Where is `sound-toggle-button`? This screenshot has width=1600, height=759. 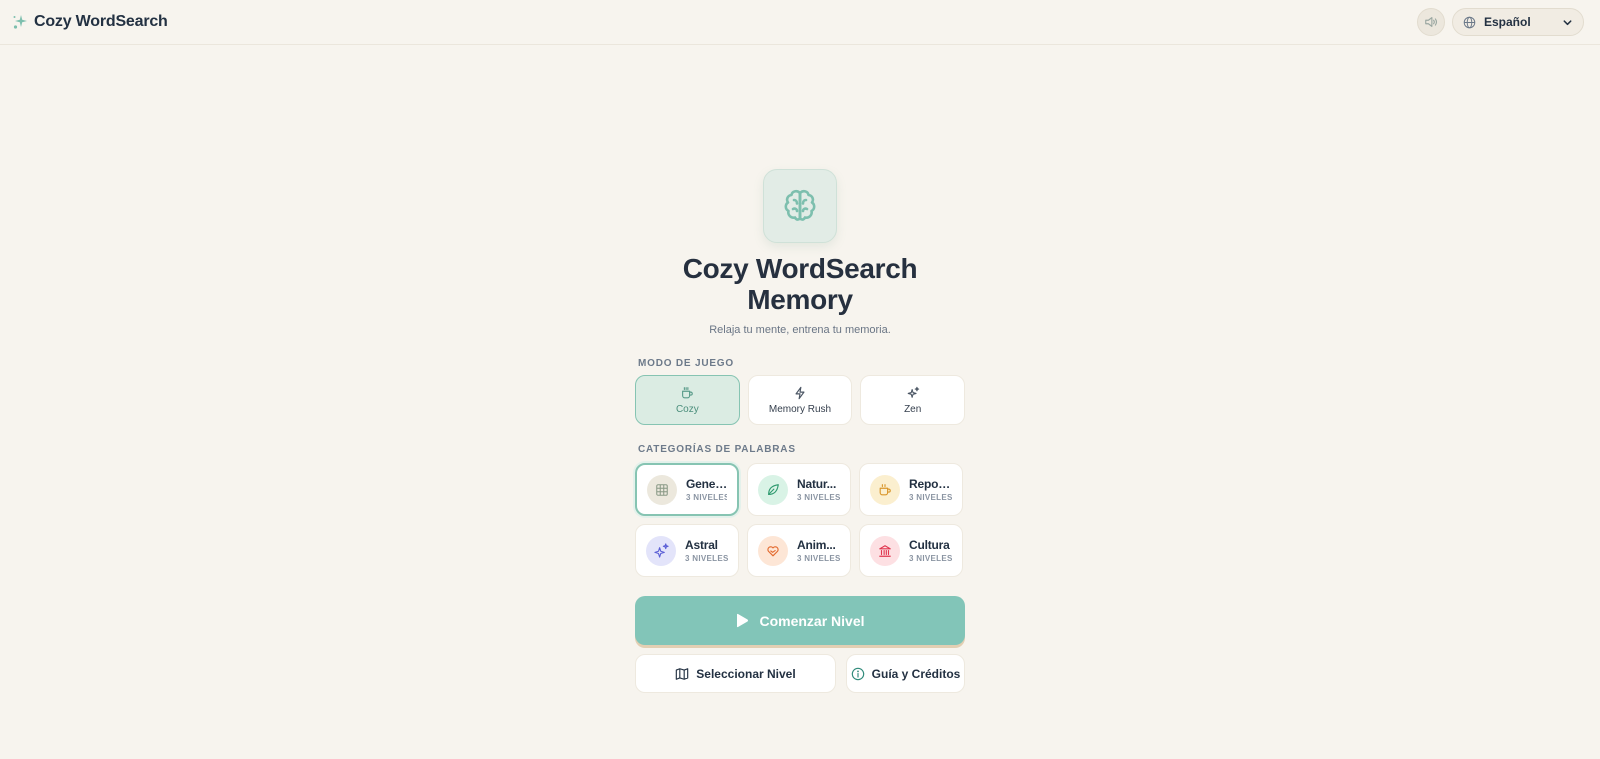 sound-toggle-button is located at coordinates (1431, 22).